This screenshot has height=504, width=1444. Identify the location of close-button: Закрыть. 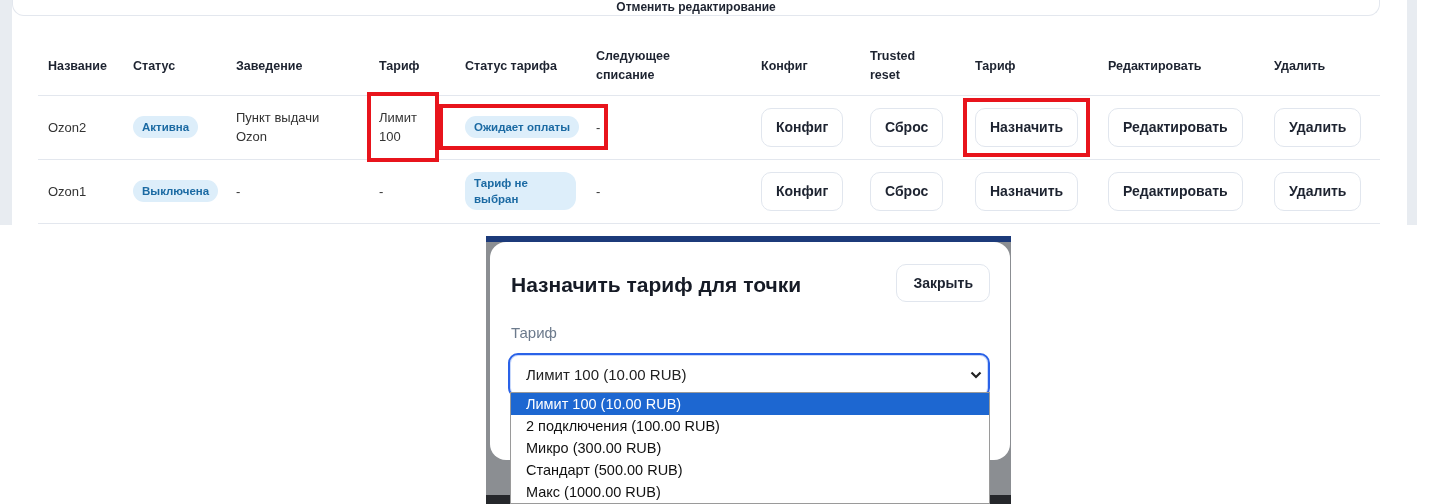
(943, 283).